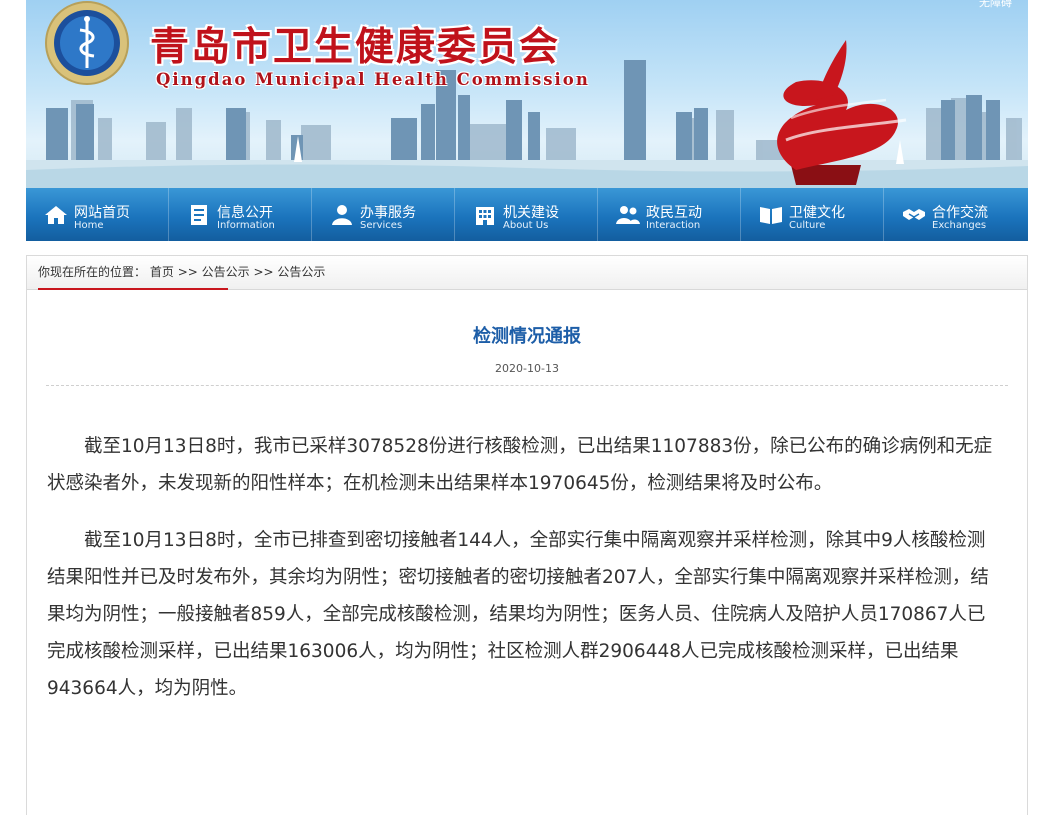 Image resolution: width=1044 pixels, height=815 pixels. I want to click on site-title: 青岛市卫生健康委员会, so click(355, 47).